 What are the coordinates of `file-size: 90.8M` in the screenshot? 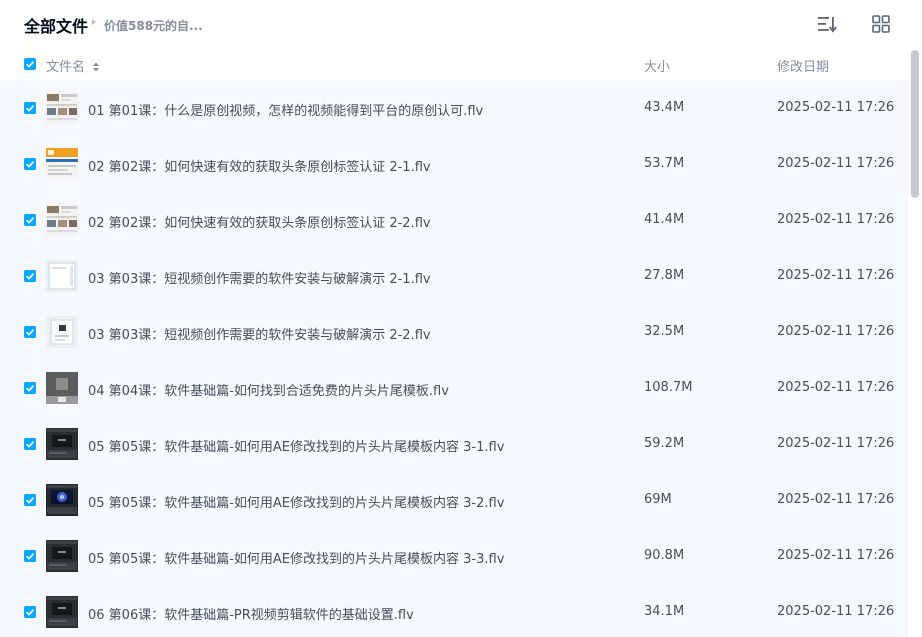 It's located at (664, 555).